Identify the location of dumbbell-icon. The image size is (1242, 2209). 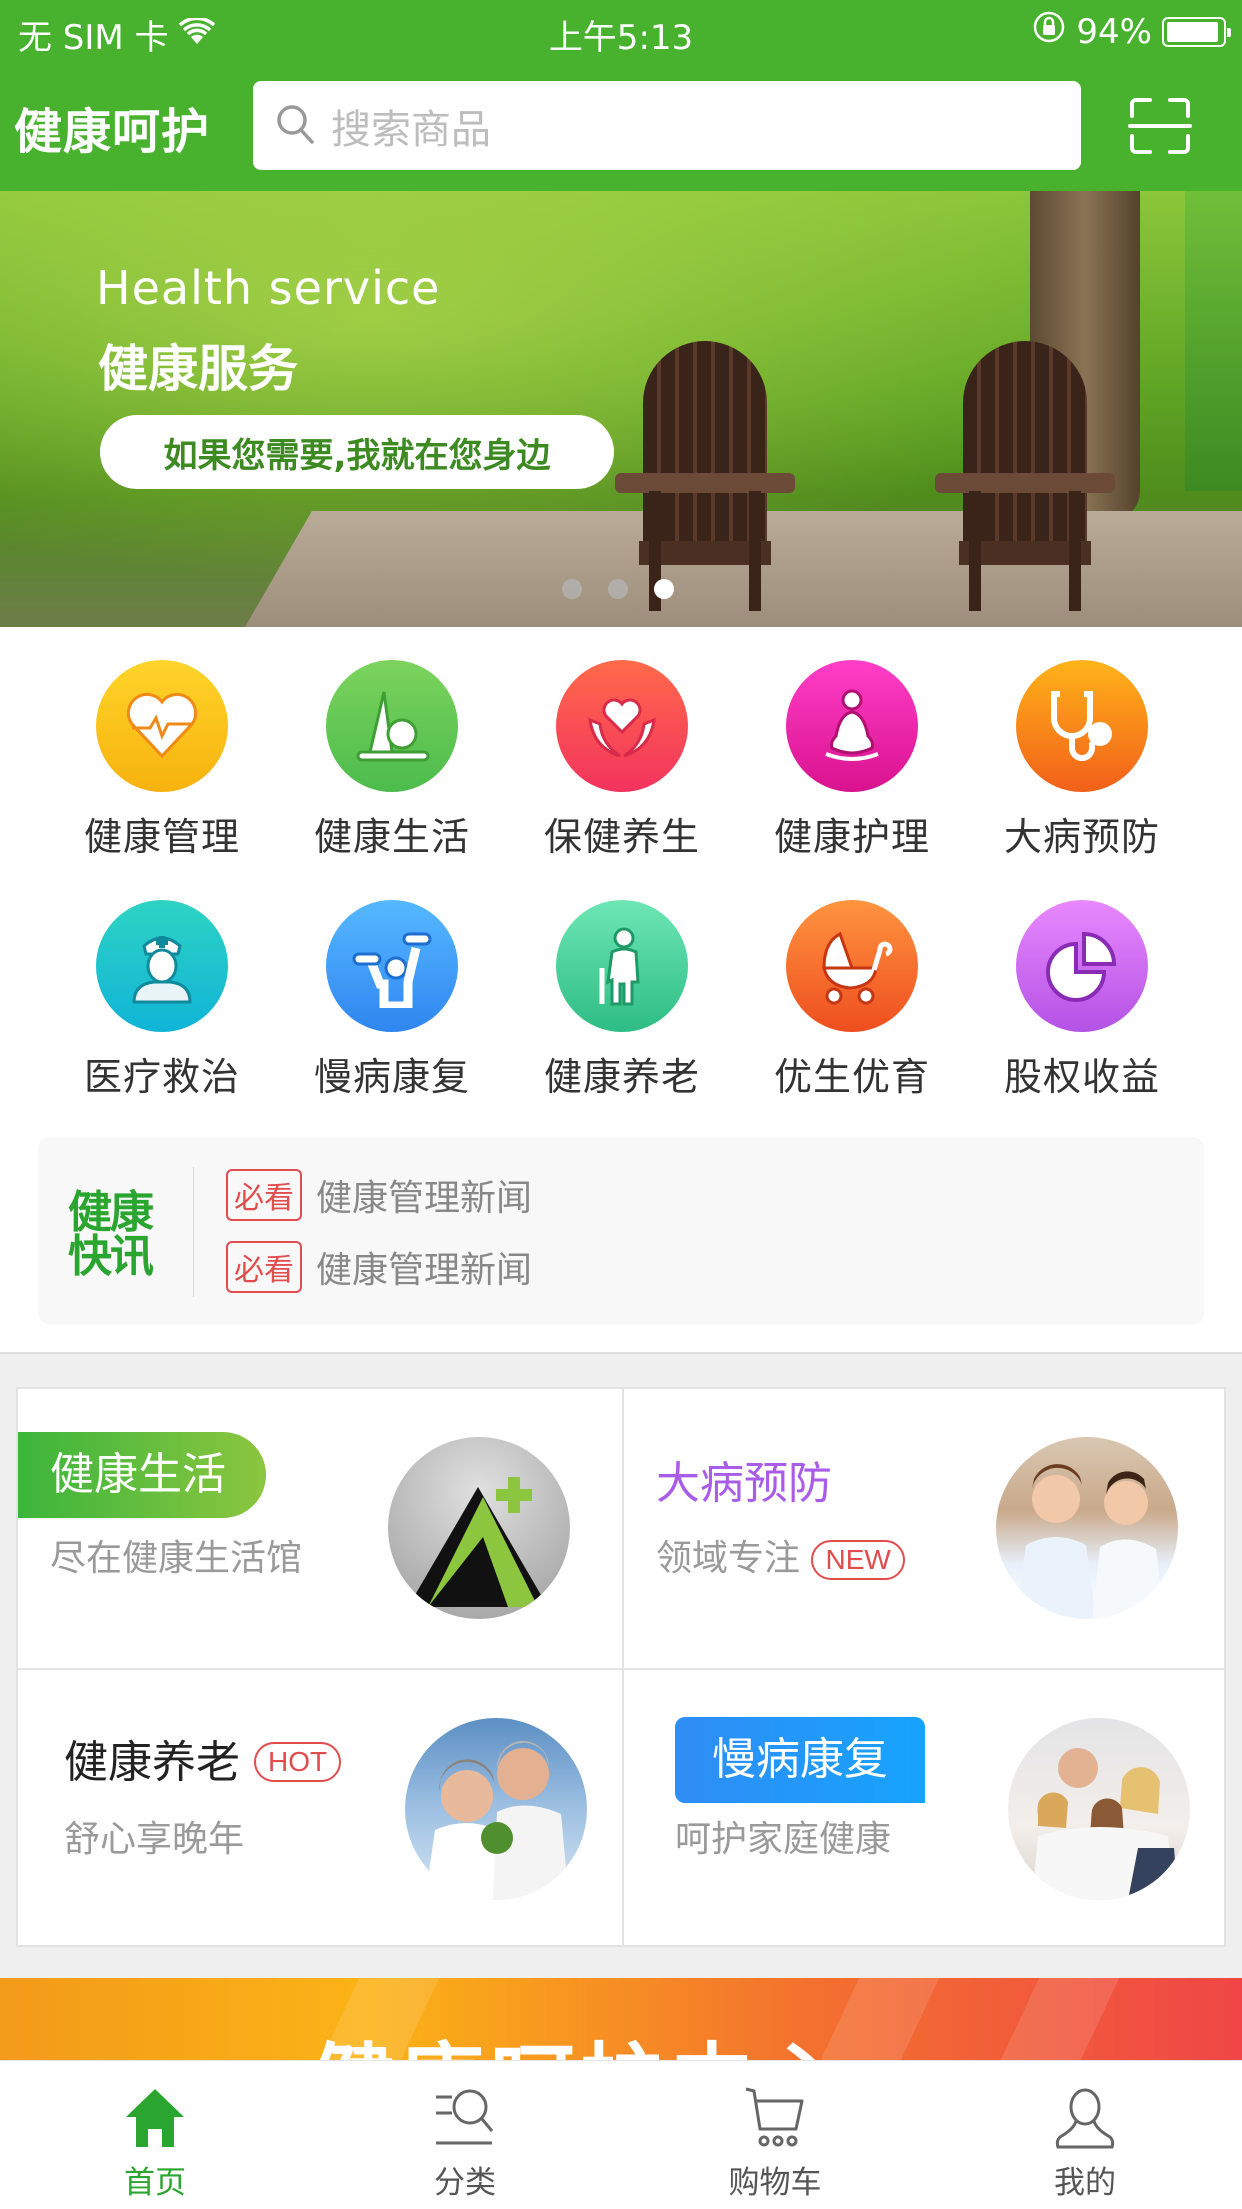
(392, 966).